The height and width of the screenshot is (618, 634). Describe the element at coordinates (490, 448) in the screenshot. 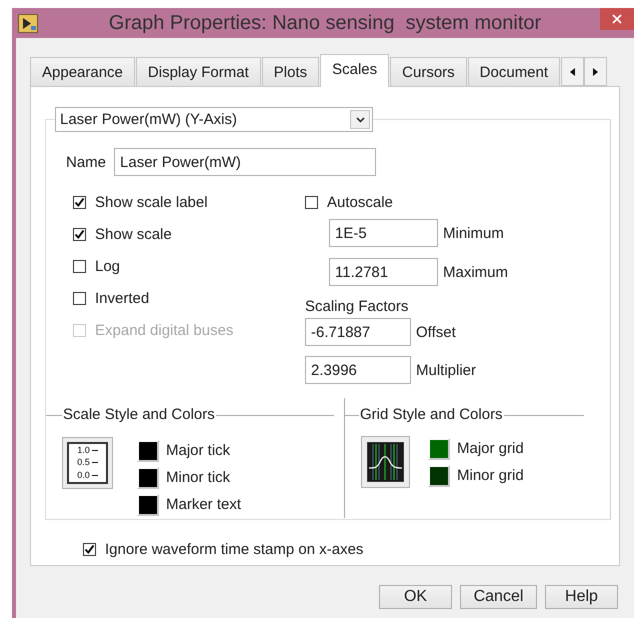

I see `color-label: Major grid` at that location.